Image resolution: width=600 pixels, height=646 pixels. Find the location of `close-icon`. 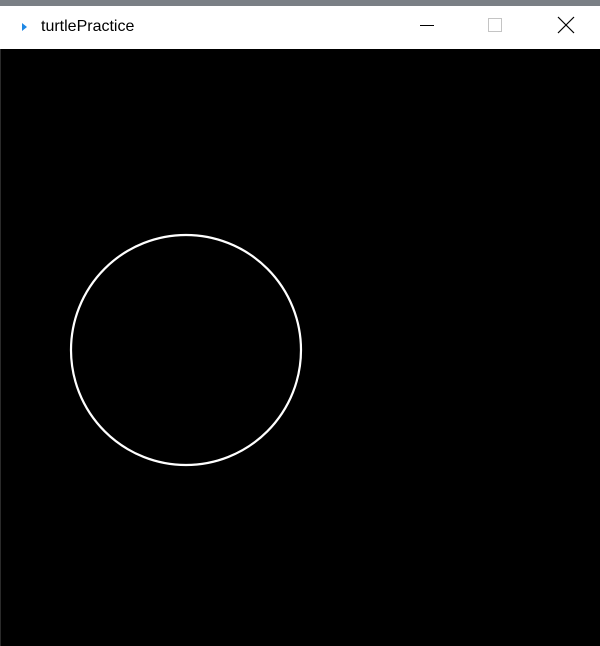

close-icon is located at coordinates (566, 27).